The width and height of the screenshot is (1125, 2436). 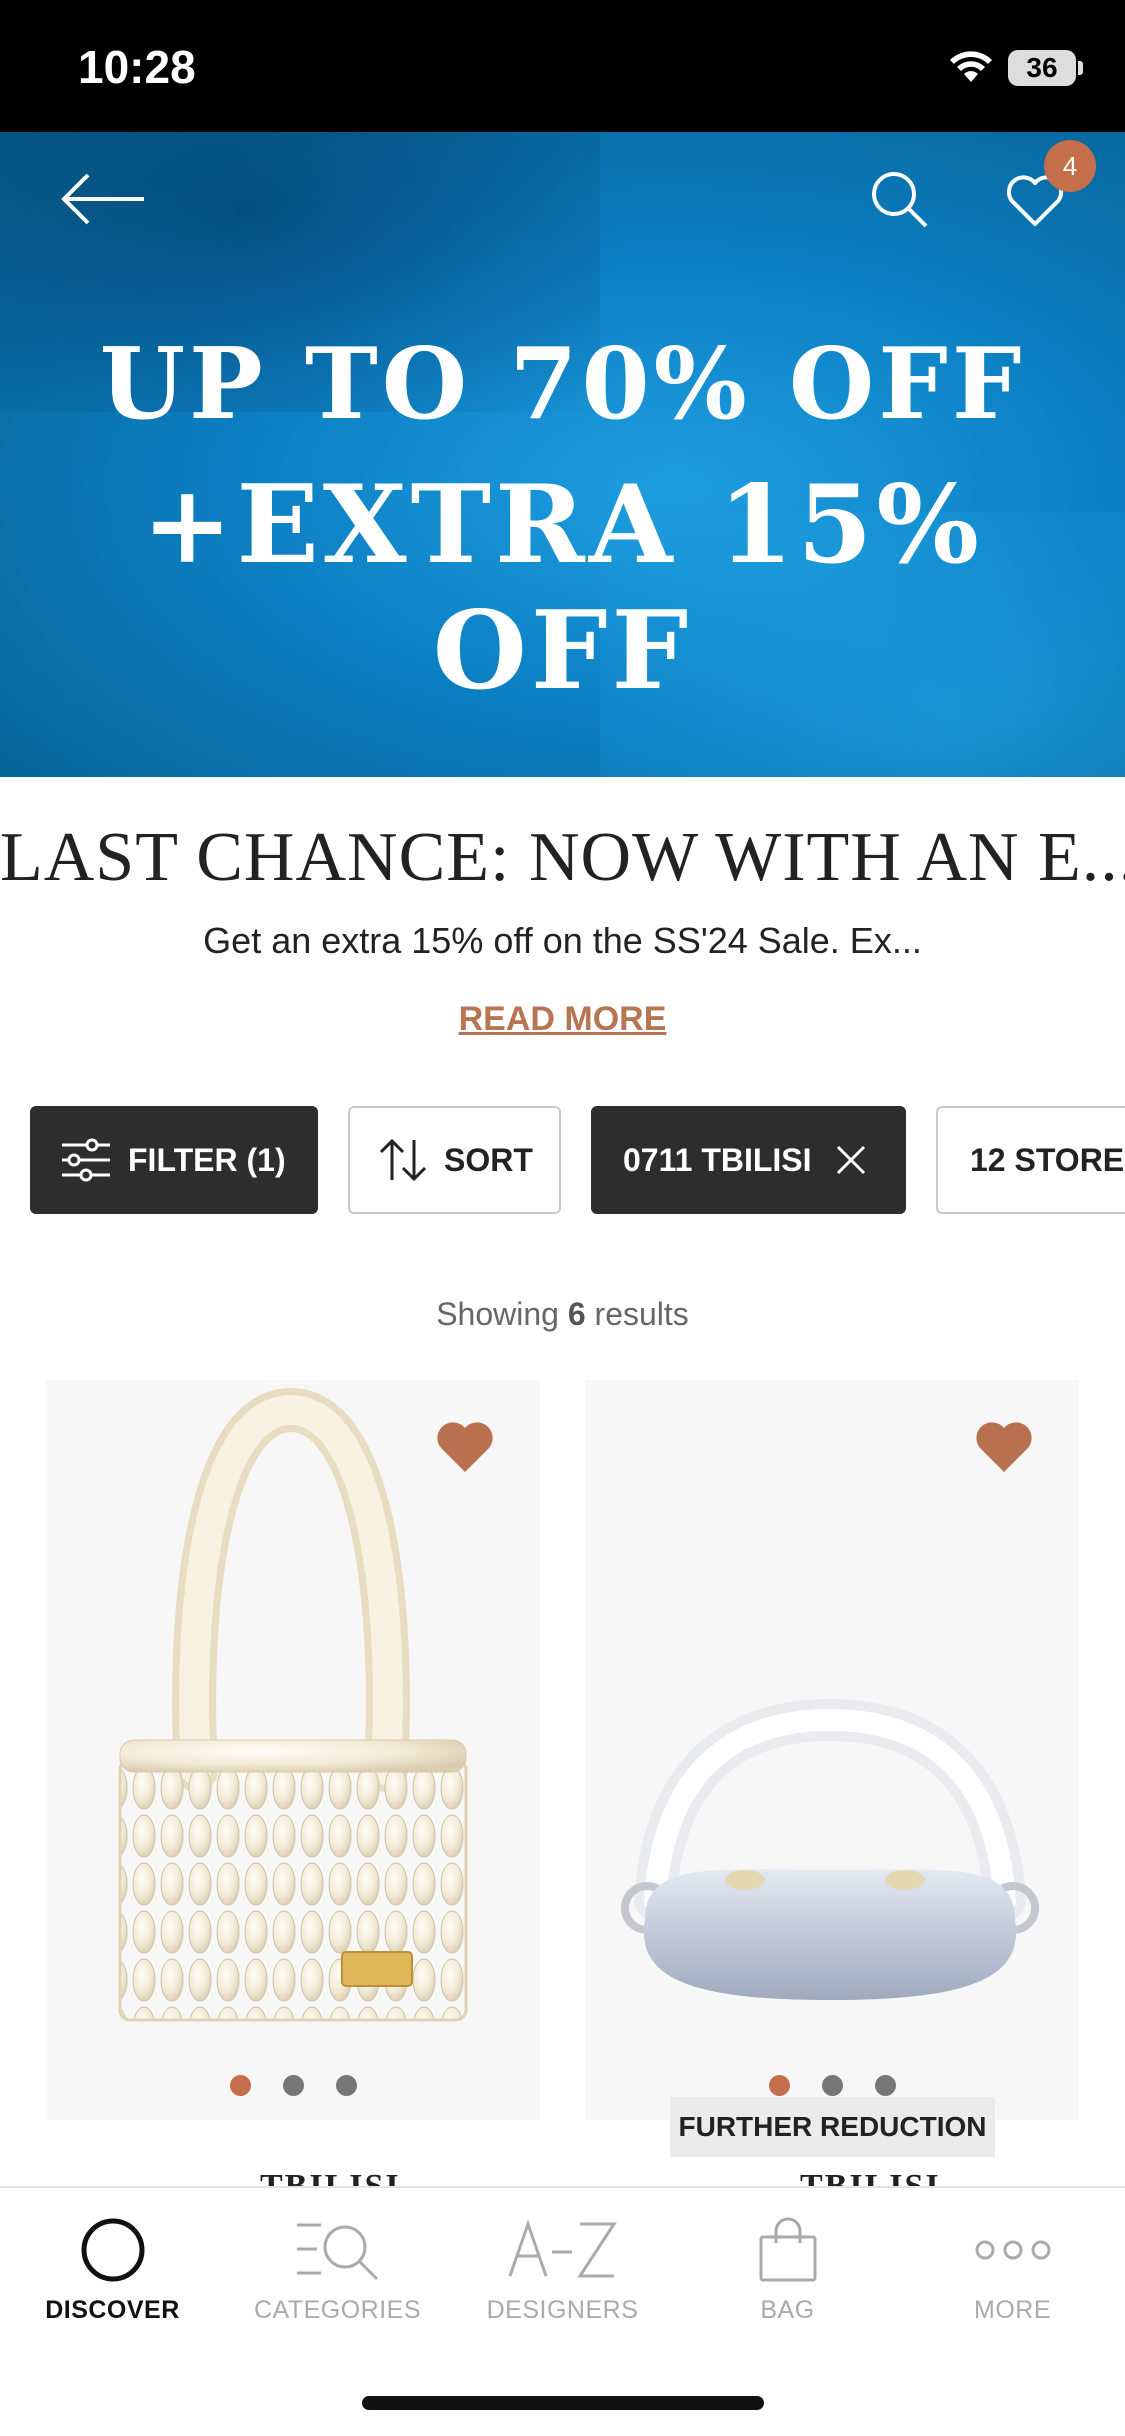 What do you see at coordinates (562, 66) in the screenshot?
I see `status-bar: 10:28 36` at bounding box center [562, 66].